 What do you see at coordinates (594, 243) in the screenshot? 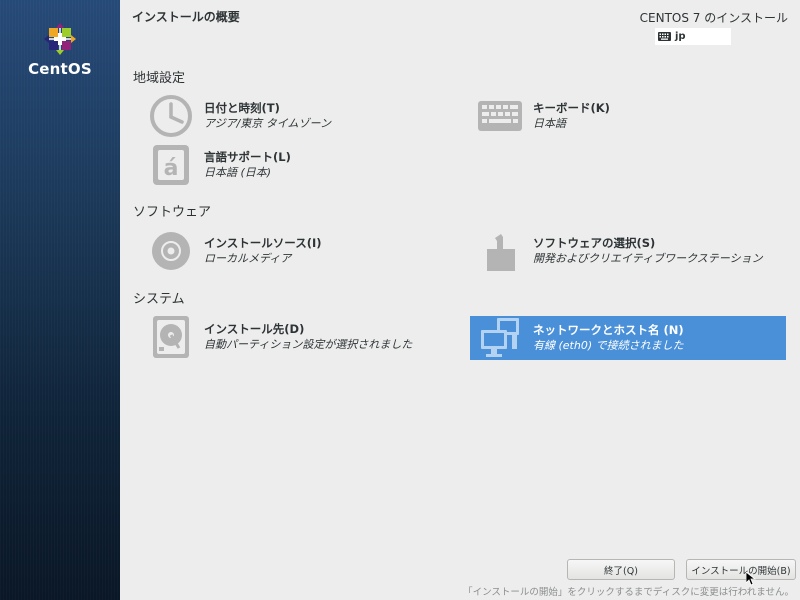
I see `spoke-software-selection-name: ソフトウェアの選択(S)` at bounding box center [594, 243].